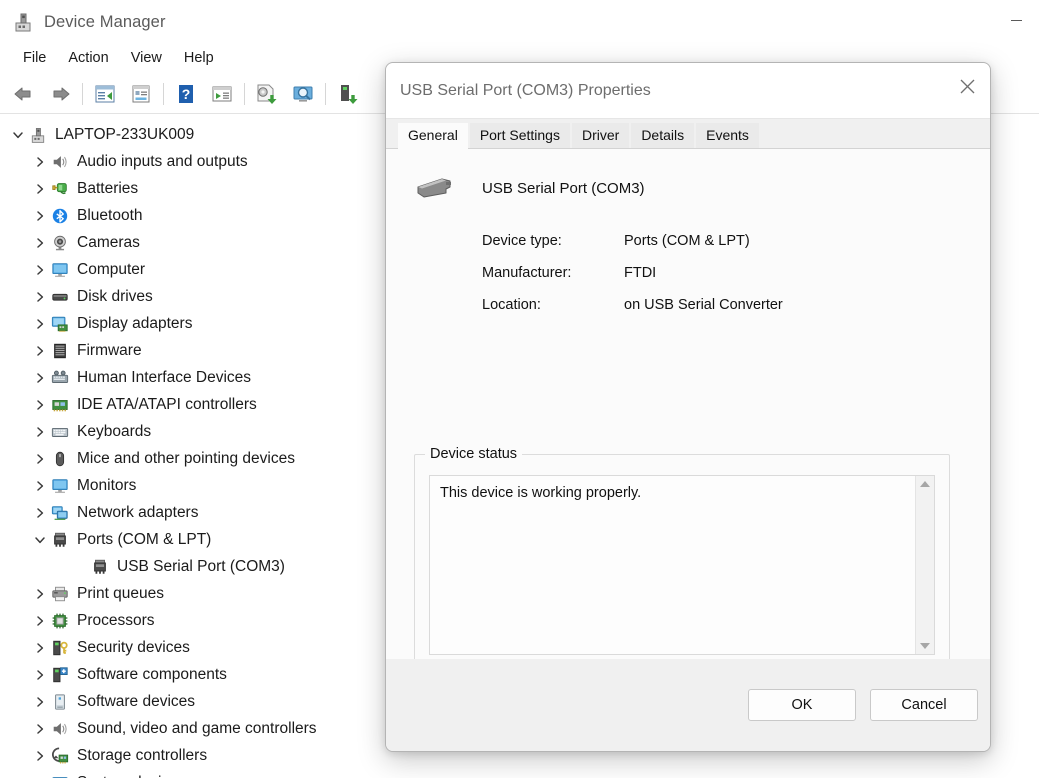 The height and width of the screenshot is (778, 1039). Describe the element at coordinates (115, 296) in the screenshot. I see `tree-item-label: Disk drives` at that location.